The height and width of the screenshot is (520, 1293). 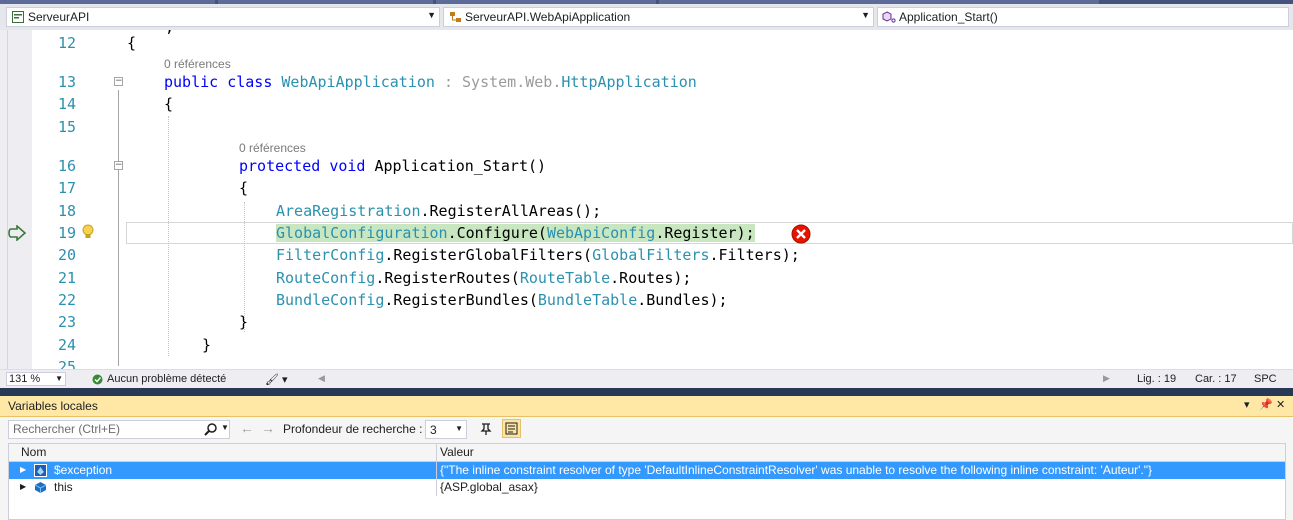 I want to click on scroll-right-icon: ▶, so click(x=1106, y=378).